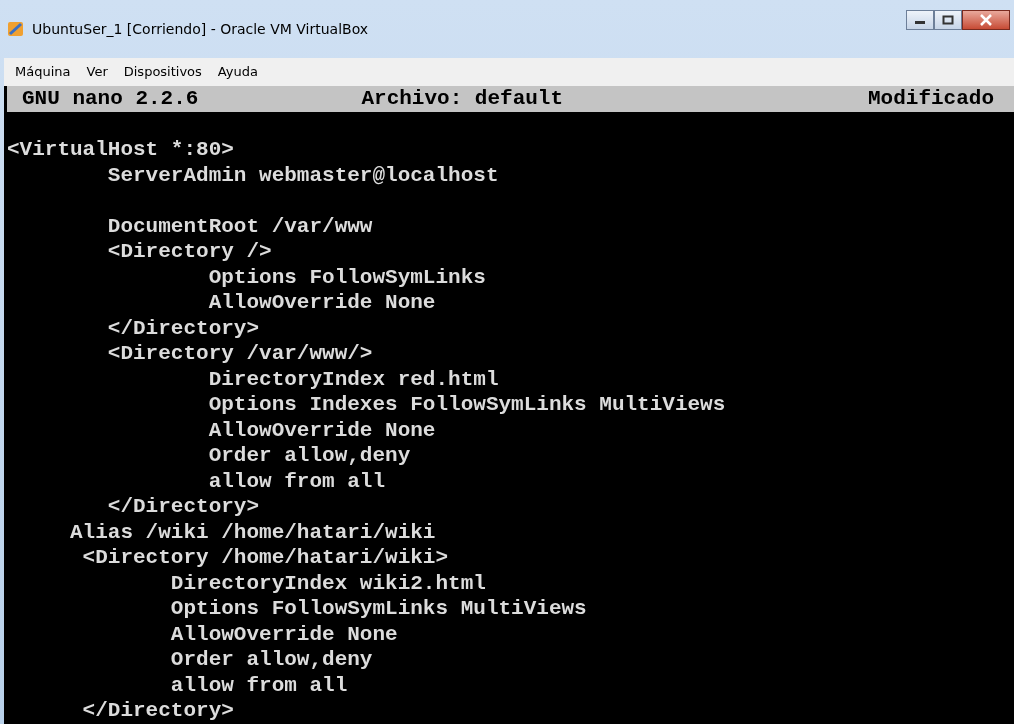 The height and width of the screenshot is (724, 1014). Describe the element at coordinates (462, 99) in the screenshot. I see `file-name: Archivo: default` at that location.